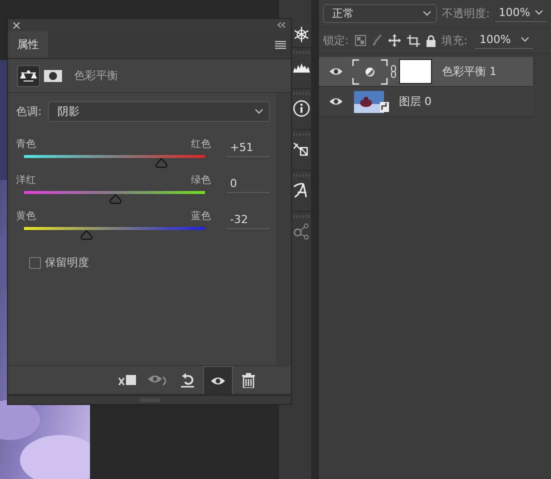  What do you see at coordinates (466, 13) in the screenshot?
I see `opacity-label: 不透明度:` at bounding box center [466, 13].